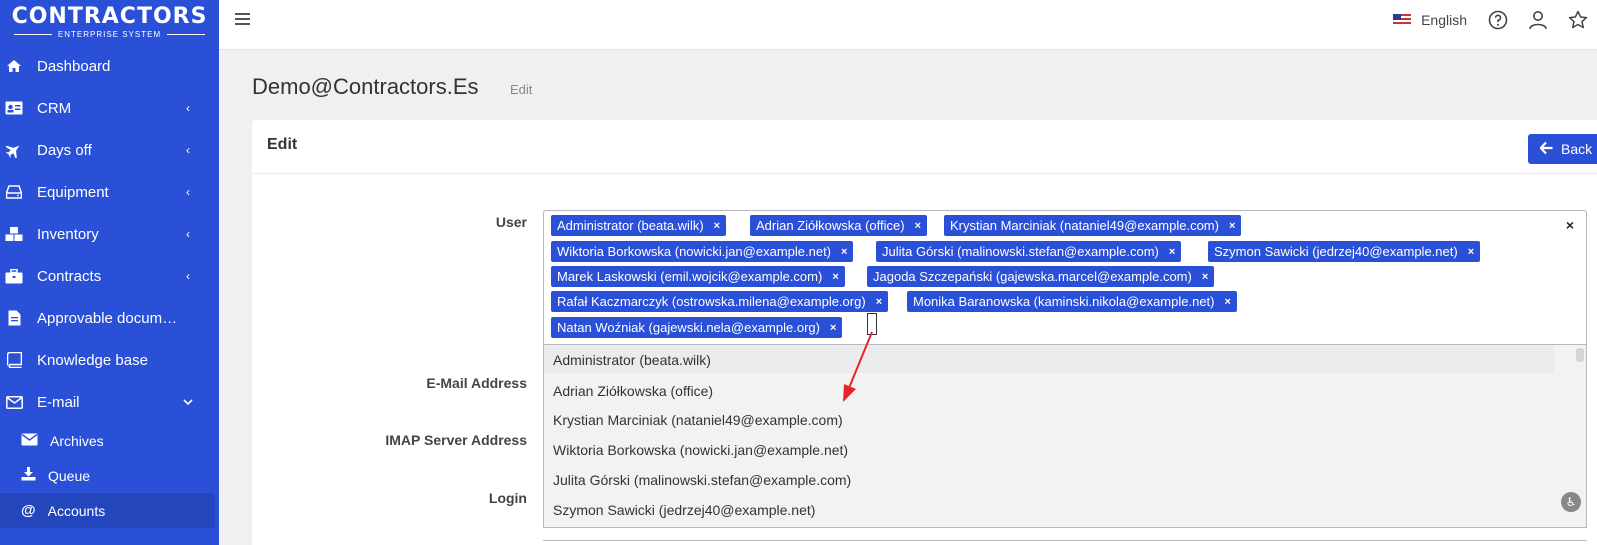 This screenshot has width=1597, height=545. Describe the element at coordinates (507, 498) in the screenshot. I see `login-label: Login` at that location.